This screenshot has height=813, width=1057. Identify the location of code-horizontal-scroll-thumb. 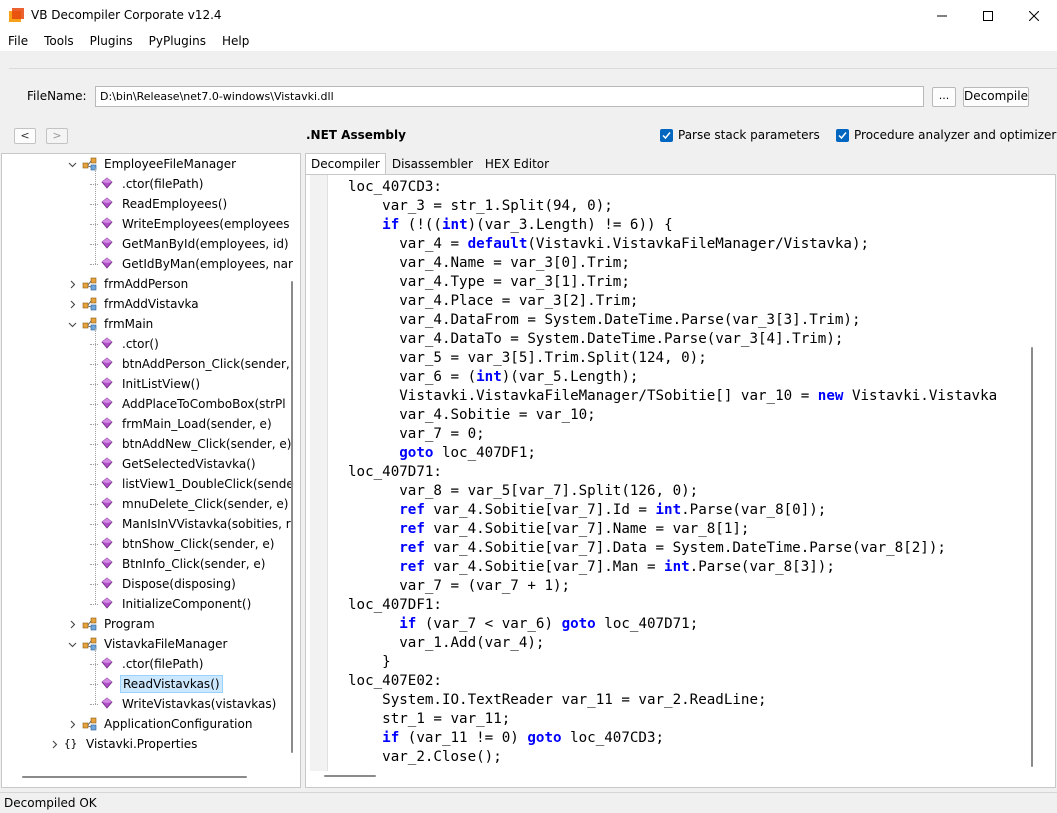
(350, 776).